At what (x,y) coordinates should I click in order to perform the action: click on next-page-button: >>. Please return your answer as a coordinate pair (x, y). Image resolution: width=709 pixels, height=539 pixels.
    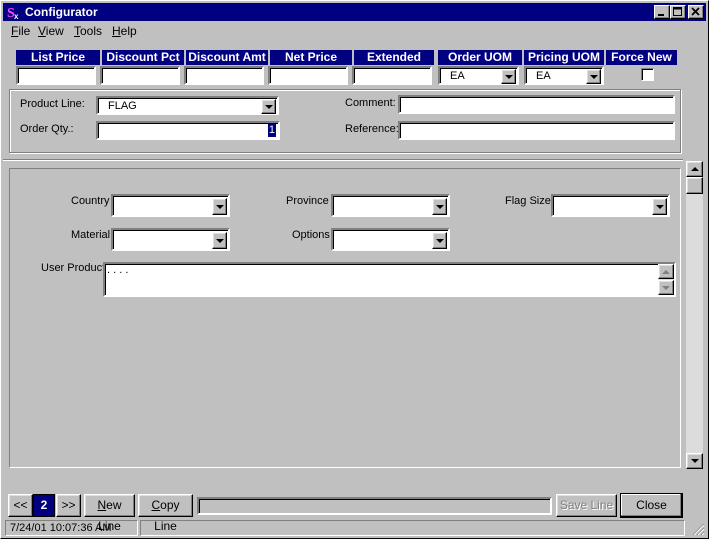
    Looking at the image, I should click on (68, 505).